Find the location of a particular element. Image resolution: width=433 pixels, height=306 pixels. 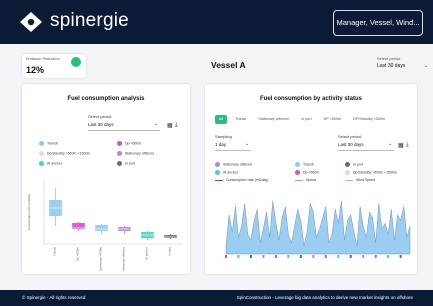

tab-transit: Transit is located at coordinates (240, 119).